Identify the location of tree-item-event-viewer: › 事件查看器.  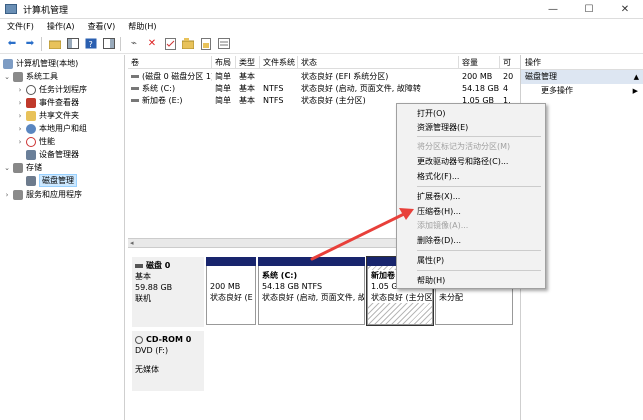
(47, 102).